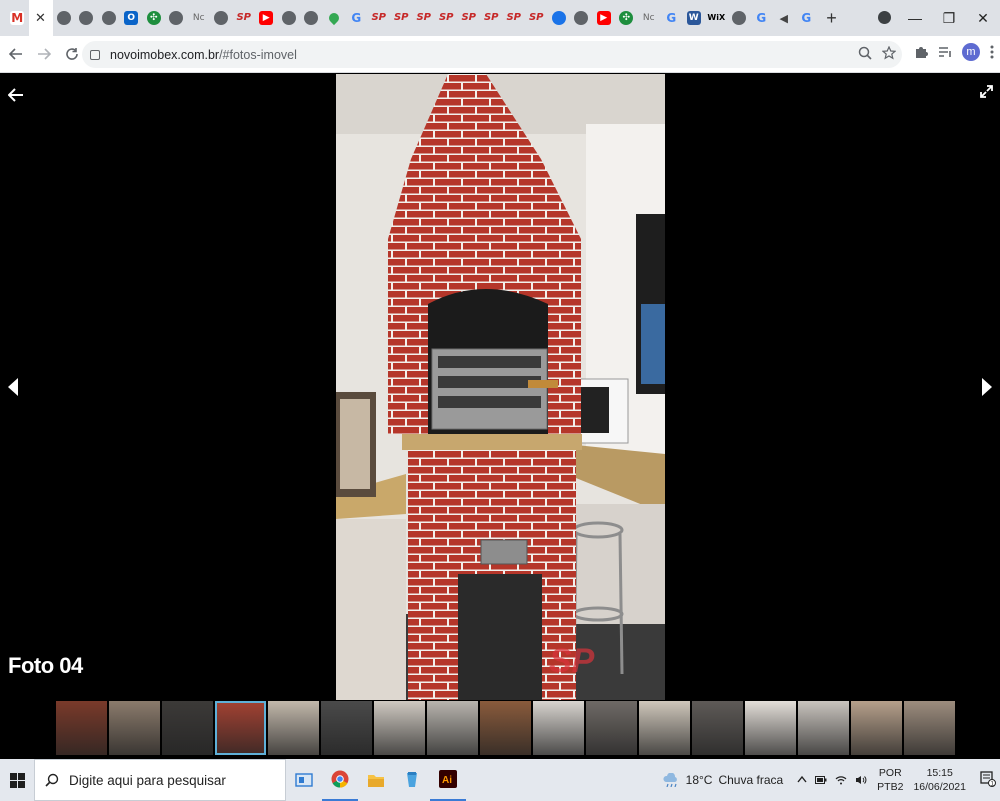 Image resolution: width=1000 pixels, height=801 pixels. I want to click on extensions-puzzle-icon, so click(921, 52).